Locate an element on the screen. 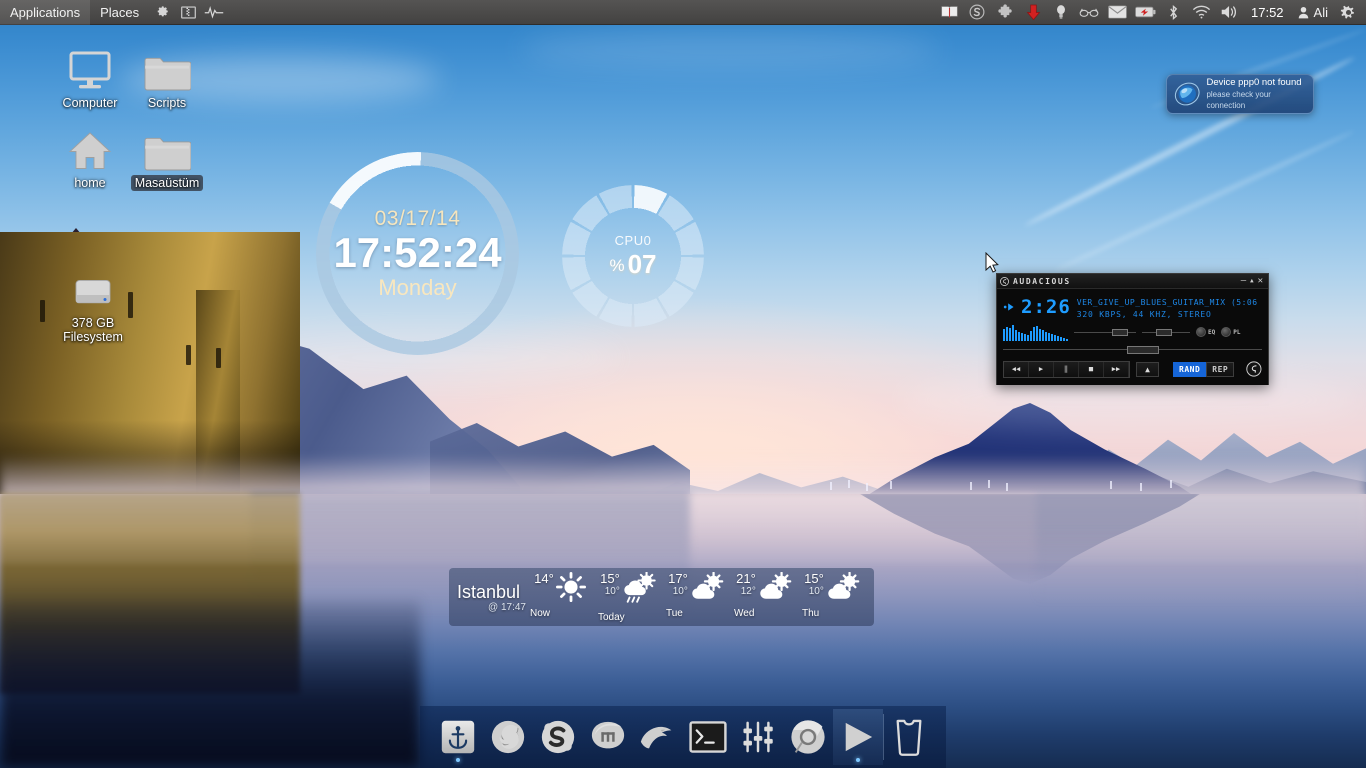 This screenshot has width=1366, height=768. weather-high-temp: 14° is located at coordinates (544, 578).